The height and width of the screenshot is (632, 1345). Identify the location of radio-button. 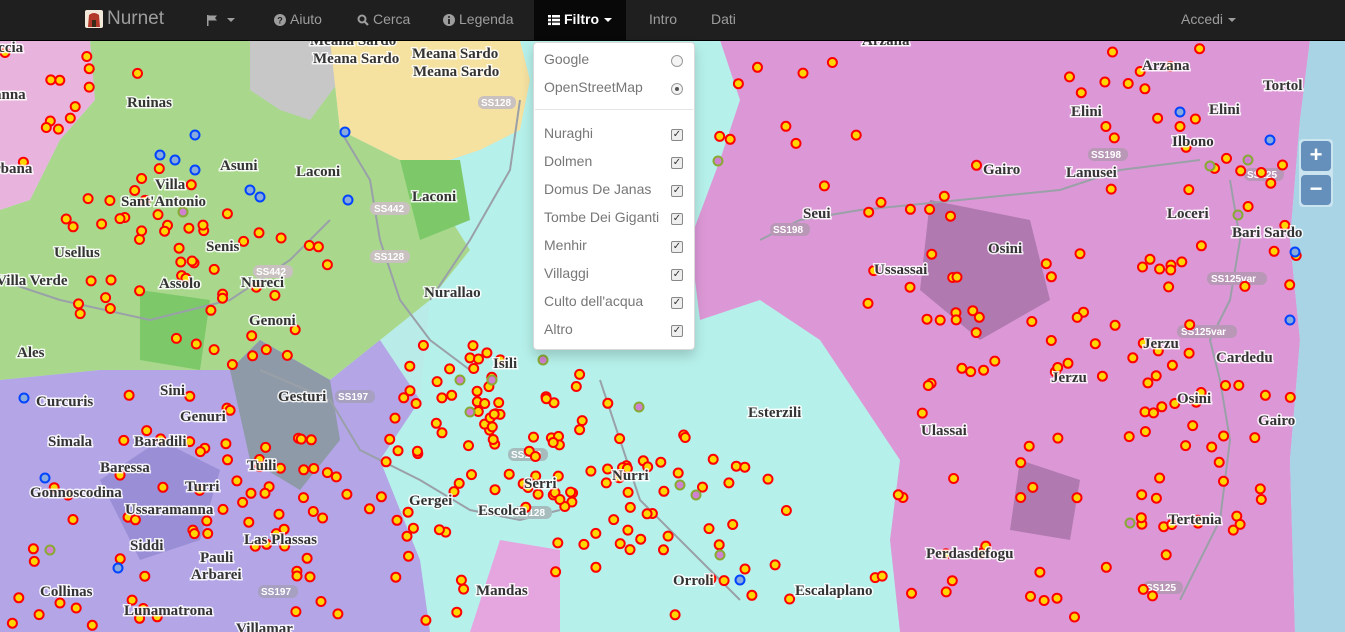
(677, 61).